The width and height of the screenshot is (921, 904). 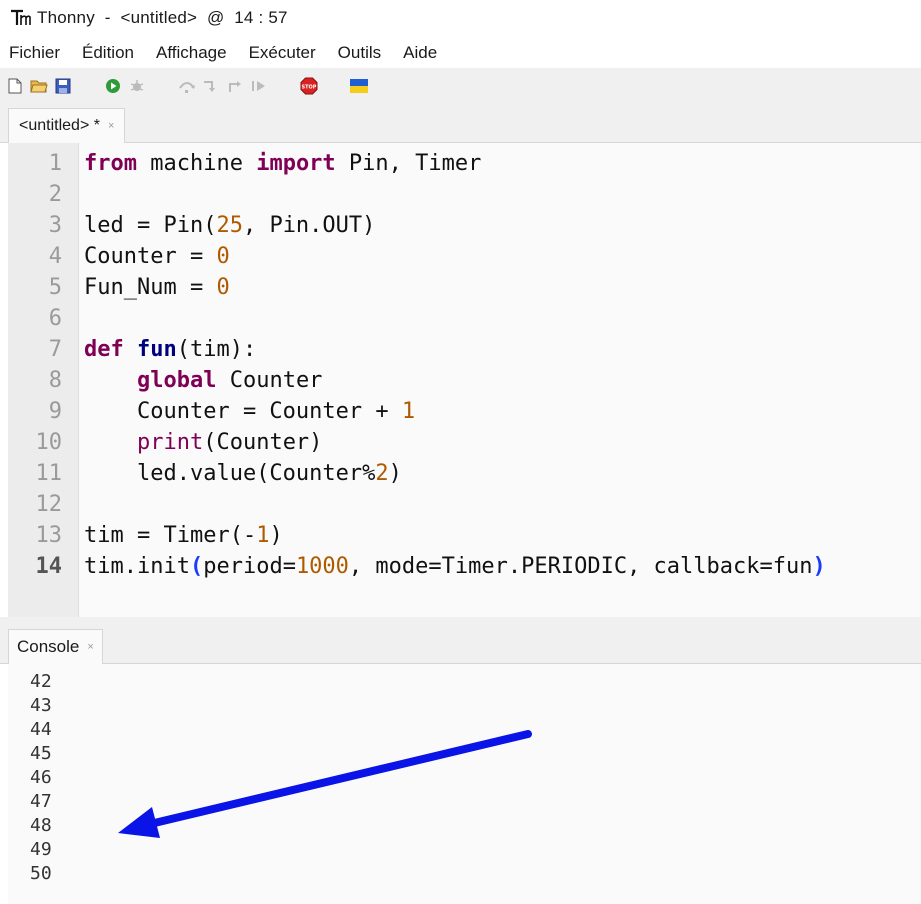 What do you see at coordinates (55, 349) in the screenshot?
I see `line-number: 7` at bounding box center [55, 349].